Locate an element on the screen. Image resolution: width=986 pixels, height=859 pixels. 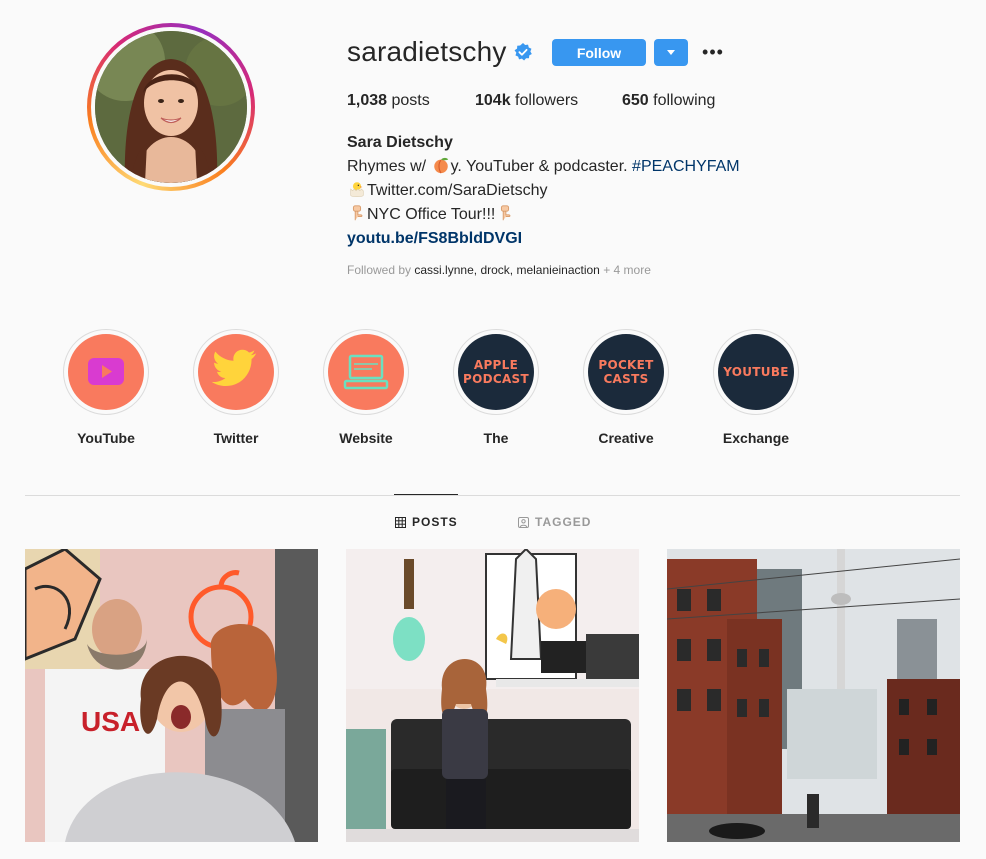
verified-badge-icon is located at coordinates (523, 52).